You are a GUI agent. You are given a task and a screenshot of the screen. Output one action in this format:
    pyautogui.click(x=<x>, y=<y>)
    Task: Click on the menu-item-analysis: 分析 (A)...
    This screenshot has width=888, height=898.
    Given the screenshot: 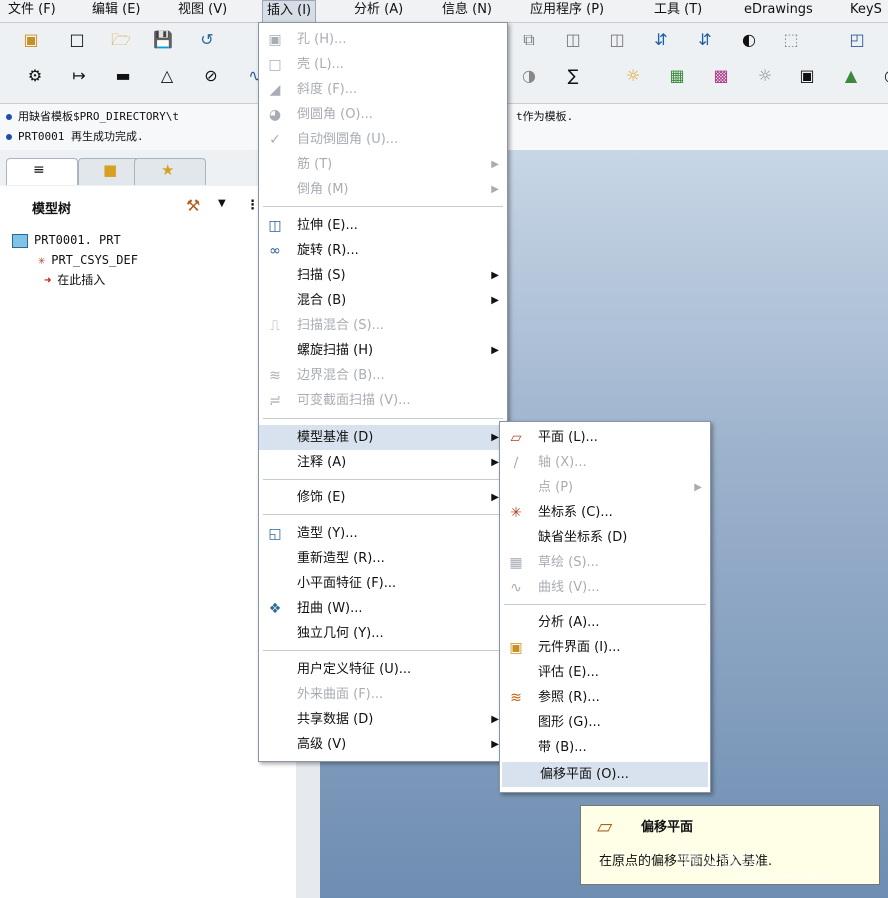 What is the action you would take?
    pyautogui.click(x=605, y=622)
    